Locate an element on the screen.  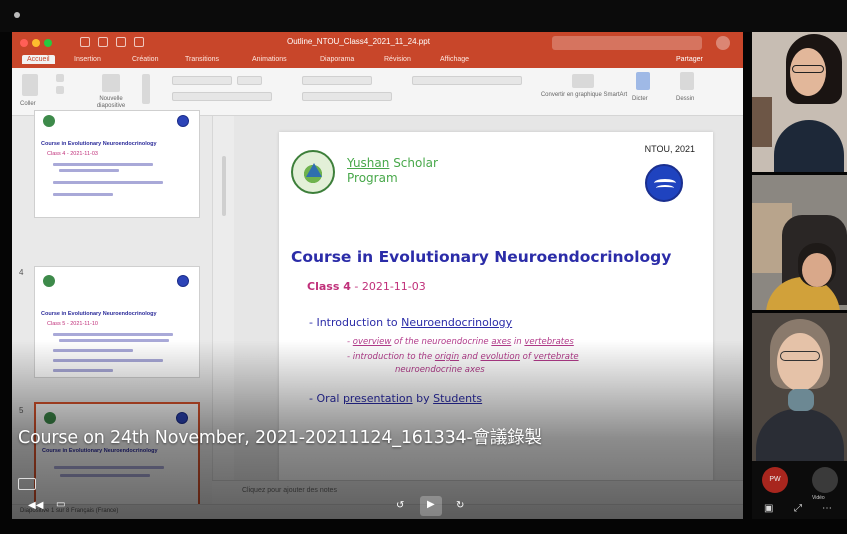
font-size-select is located at coordinates (249, 80).